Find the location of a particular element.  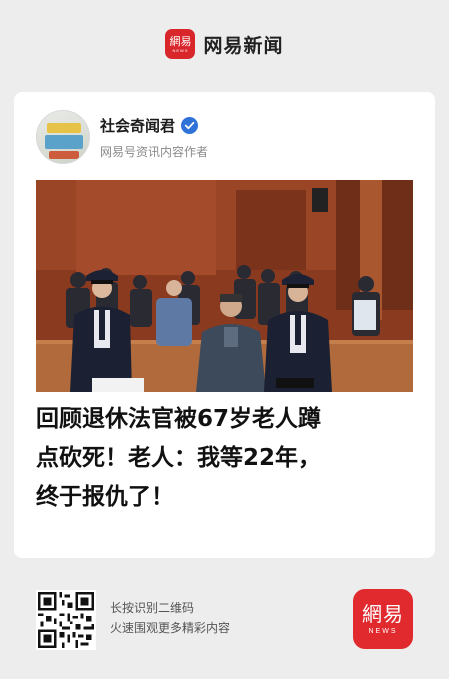

headline-line: 回顾退休法官被67岁老人蹲 is located at coordinates (179, 419).